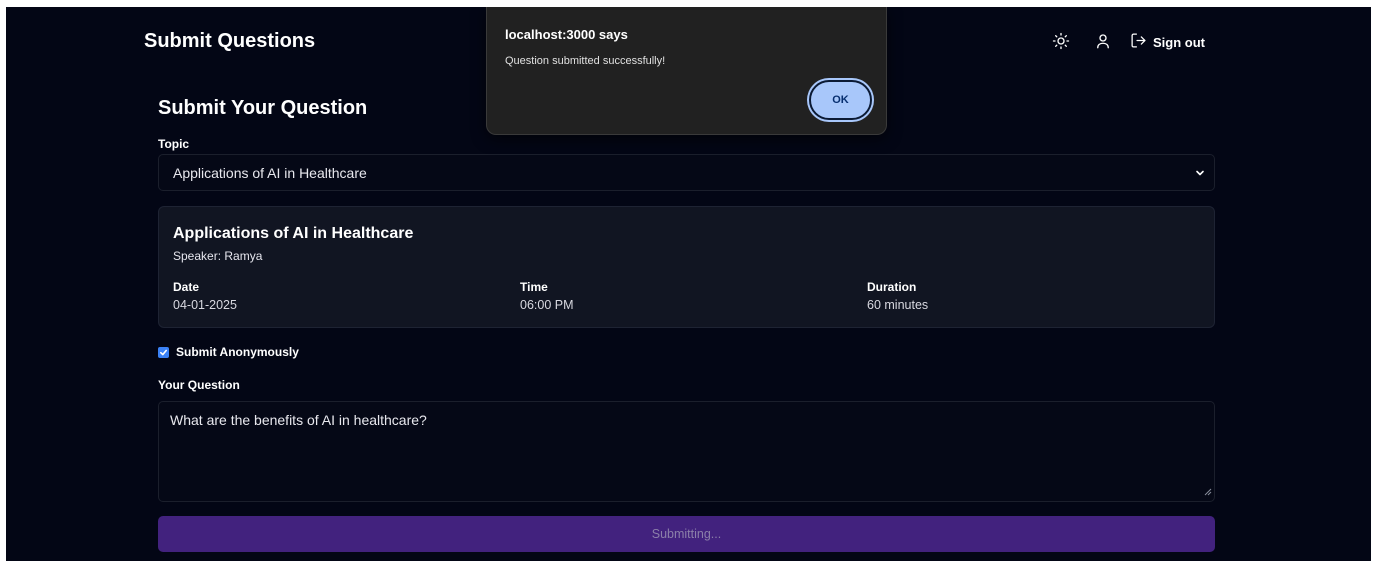 The height and width of the screenshot is (561, 1374). Describe the element at coordinates (1208, 491) in the screenshot. I see `resize-handle-icon` at that location.